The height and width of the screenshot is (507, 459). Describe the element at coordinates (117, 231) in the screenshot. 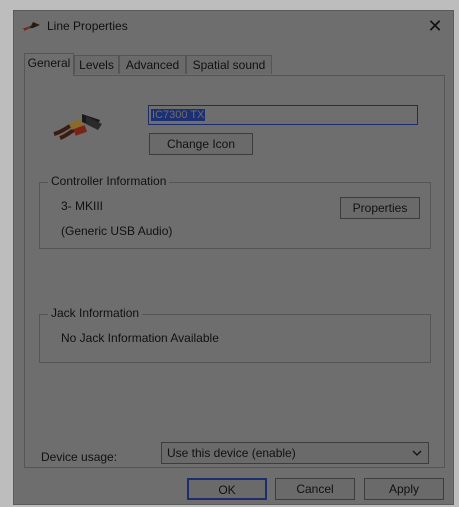

I see `controller-driver: (Generic USB Audio)` at that location.